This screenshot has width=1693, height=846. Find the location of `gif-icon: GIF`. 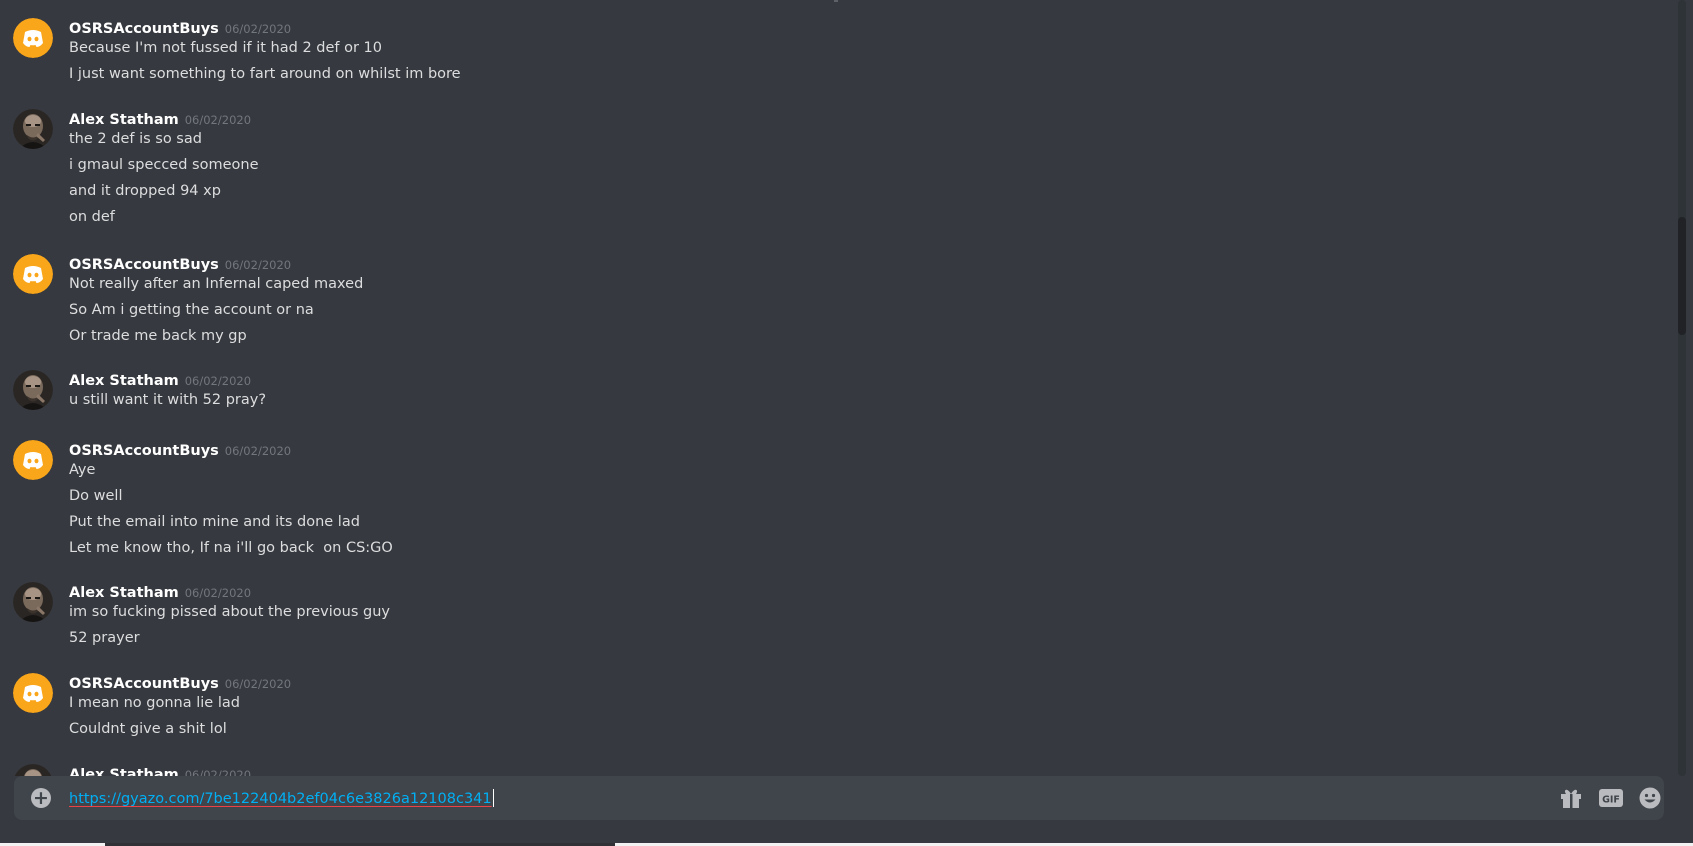

gif-icon: GIF is located at coordinates (1611, 798).